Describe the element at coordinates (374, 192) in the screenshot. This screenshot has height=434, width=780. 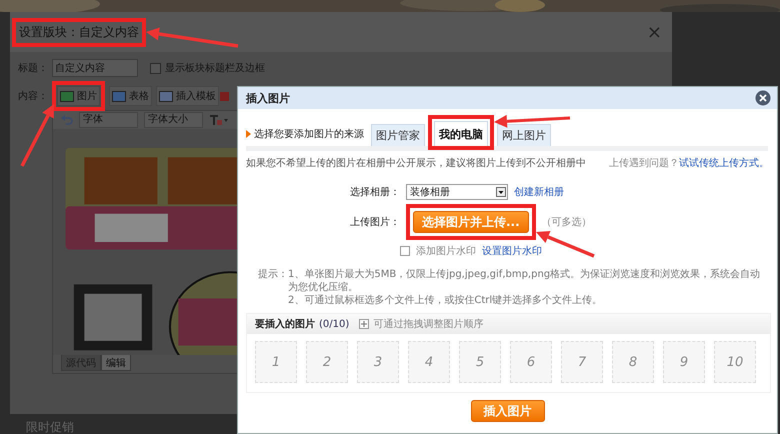
I see `field-label: 选择相册：` at that location.